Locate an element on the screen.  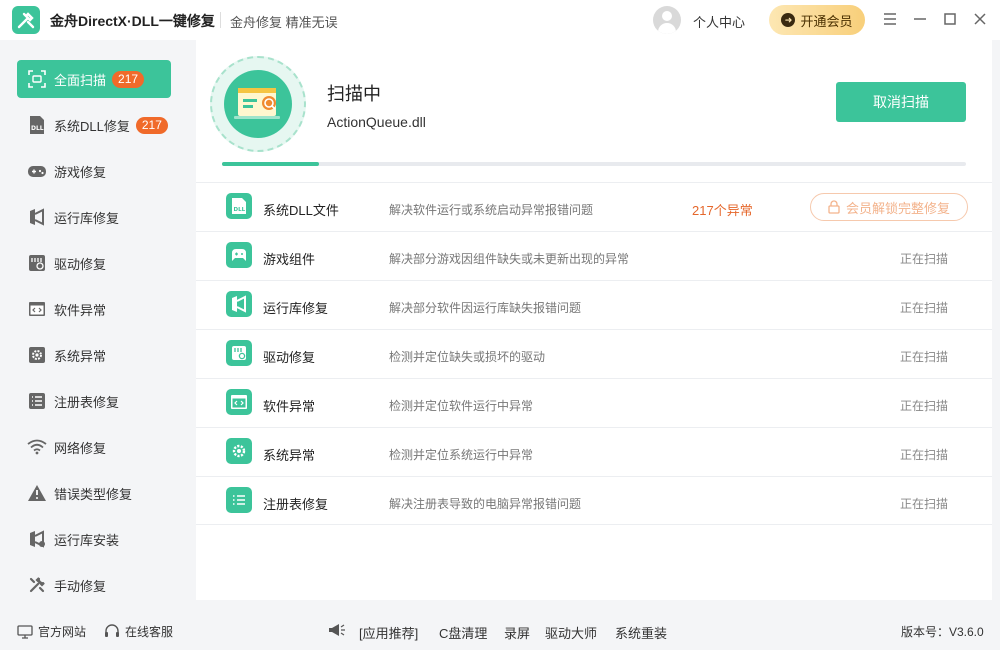
sidebar-item-error-type: 错误类型修复 is located at coordinates (94, 493).